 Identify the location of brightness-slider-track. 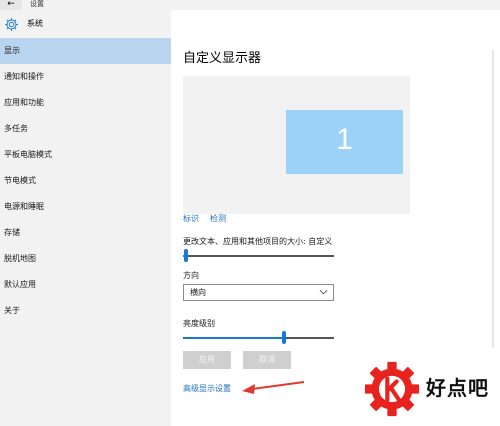
(258, 338).